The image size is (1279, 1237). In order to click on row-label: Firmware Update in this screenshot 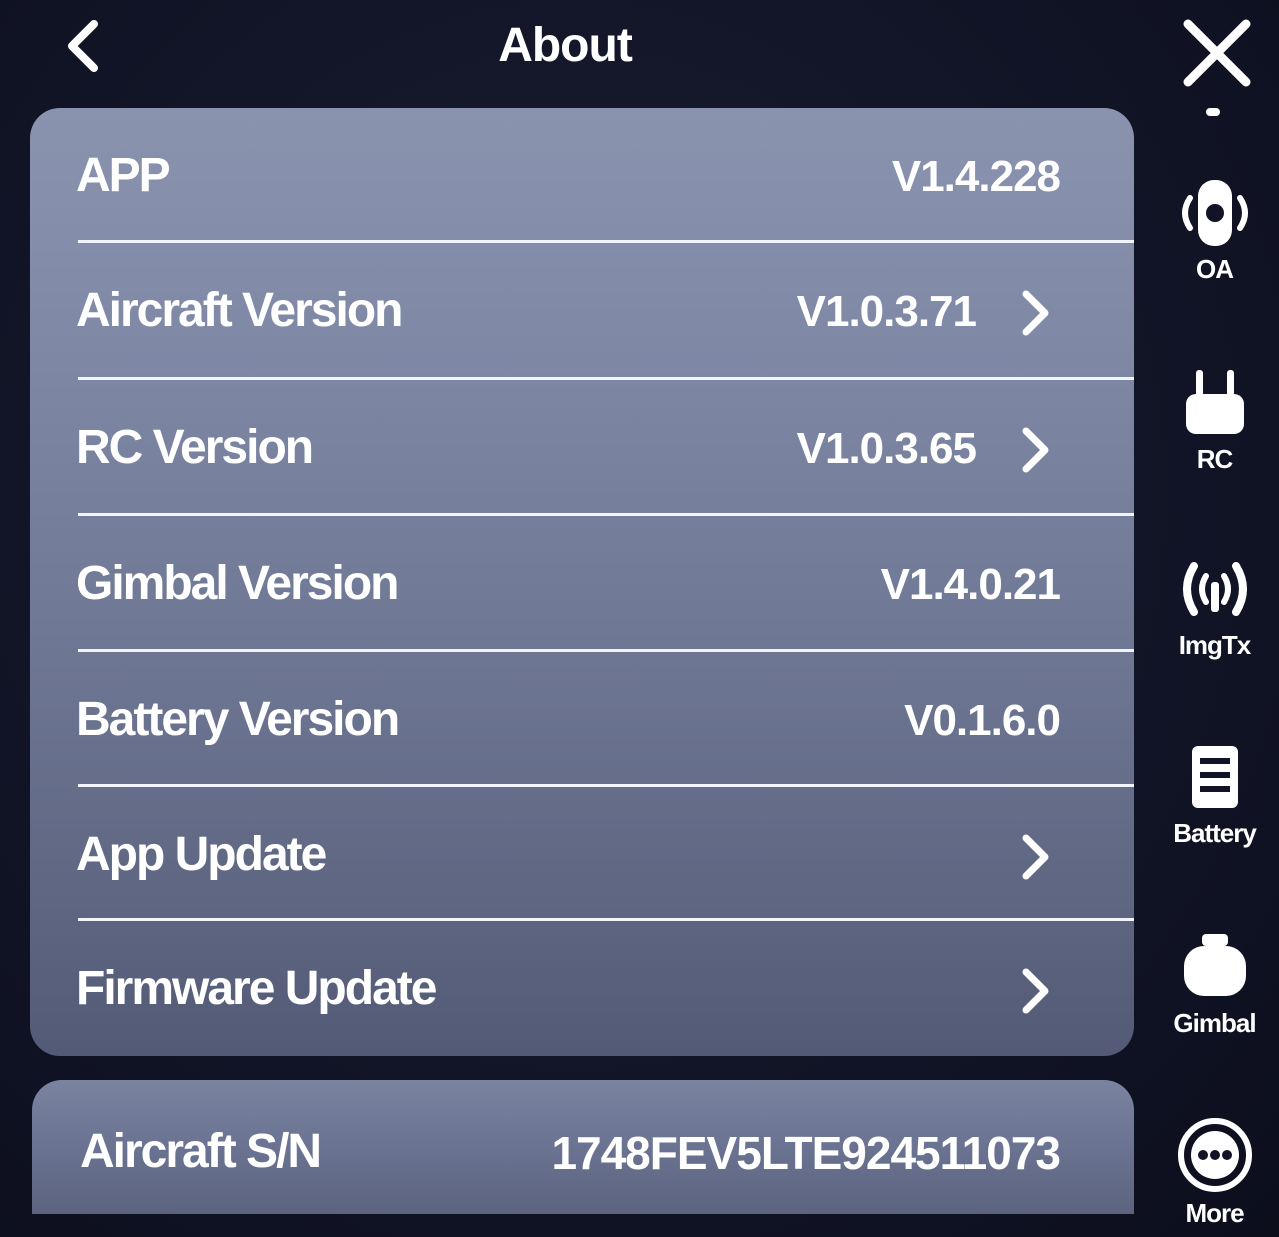, I will do `click(256, 988)`.